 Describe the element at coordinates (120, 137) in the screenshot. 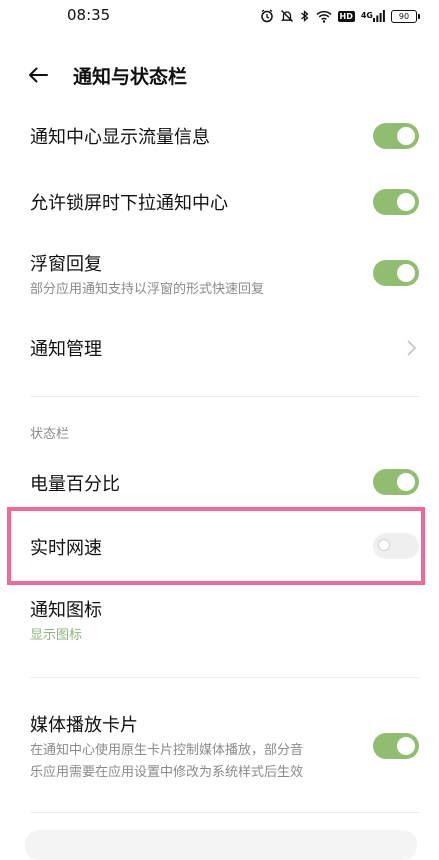

I see `setting-title: 通知中心显示流量信息` at that location.